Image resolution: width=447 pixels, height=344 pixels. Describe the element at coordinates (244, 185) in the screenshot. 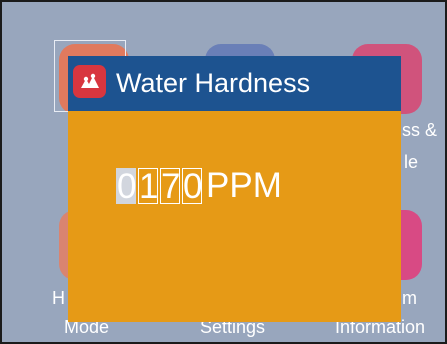

I see `unit-label: PPM` at that location.